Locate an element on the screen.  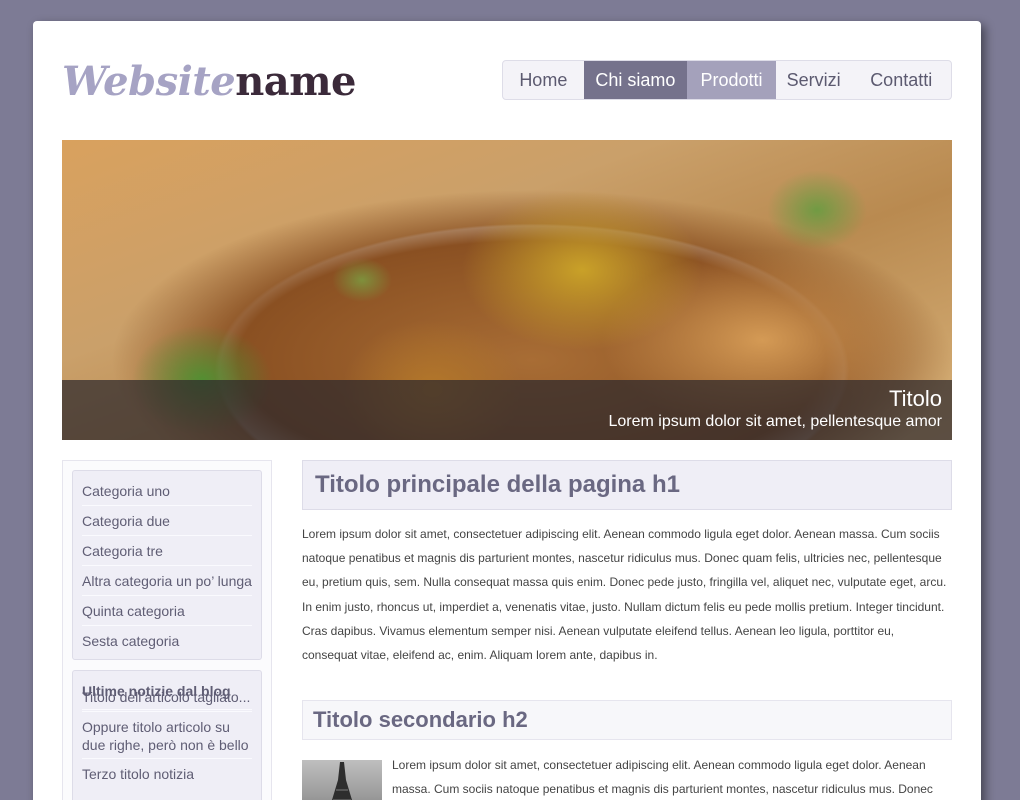
nav-item-home: Home is located at coordinates (543, 80).